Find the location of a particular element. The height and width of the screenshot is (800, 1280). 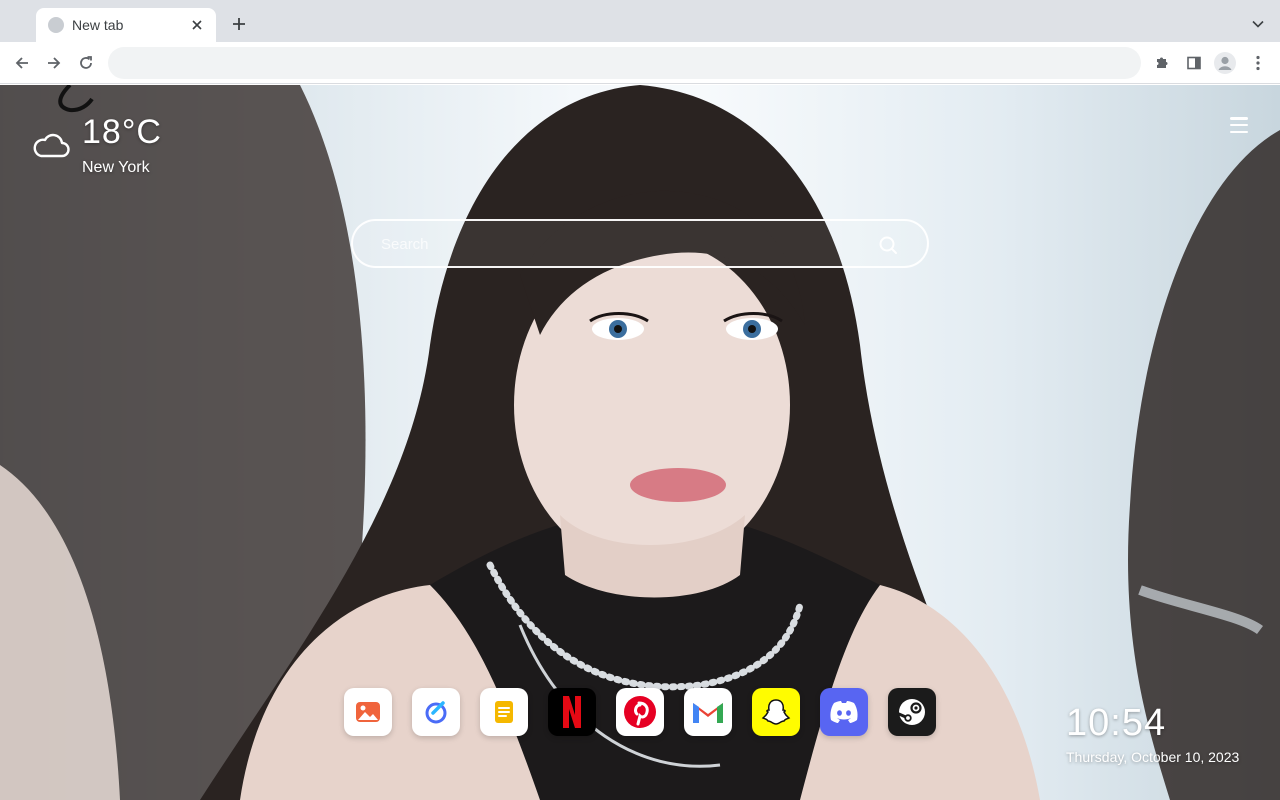

discord-app-button is located at coordinates (844, 712).